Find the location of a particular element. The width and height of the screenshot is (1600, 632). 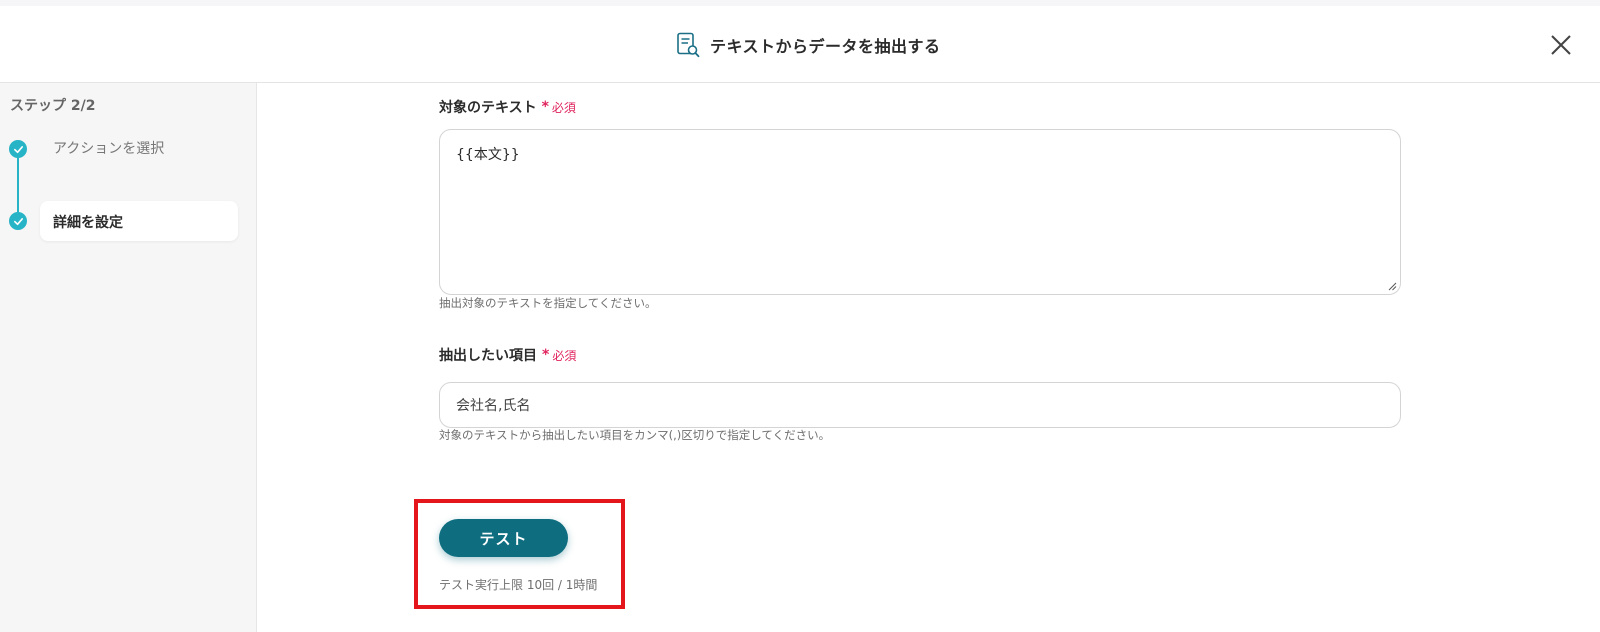

extract-items-label-text: 抽出したい項目 is located at coordinates (488, 356).